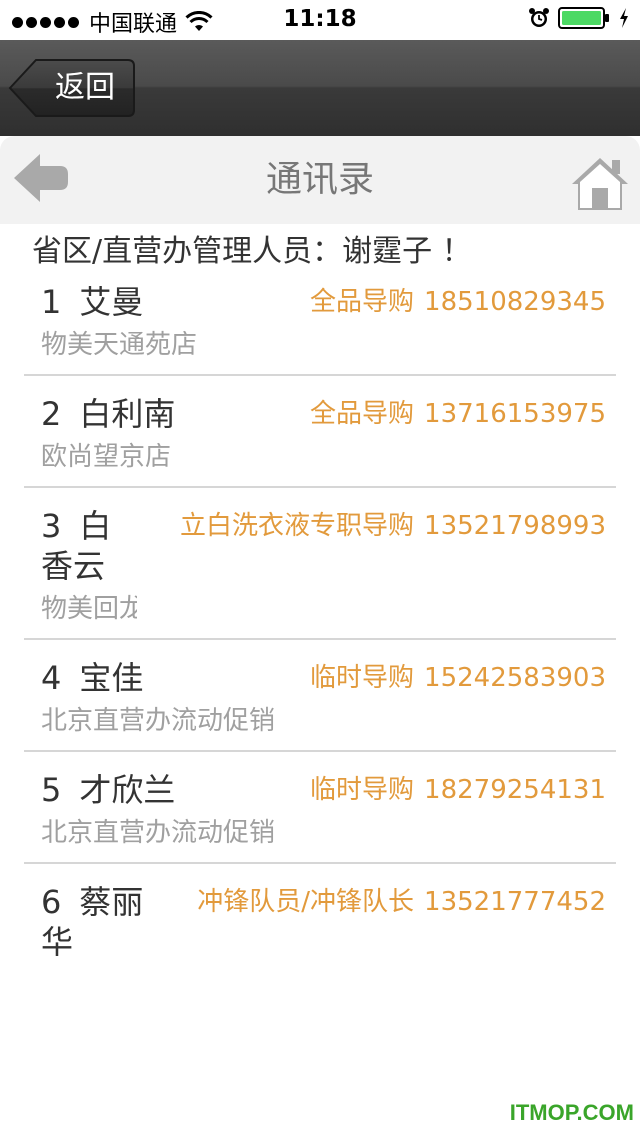 The image size is (640, 1136). Describe the element at coordinates (320, 88) in the screenshot. I see `navigation-bar: 返回` at that location.